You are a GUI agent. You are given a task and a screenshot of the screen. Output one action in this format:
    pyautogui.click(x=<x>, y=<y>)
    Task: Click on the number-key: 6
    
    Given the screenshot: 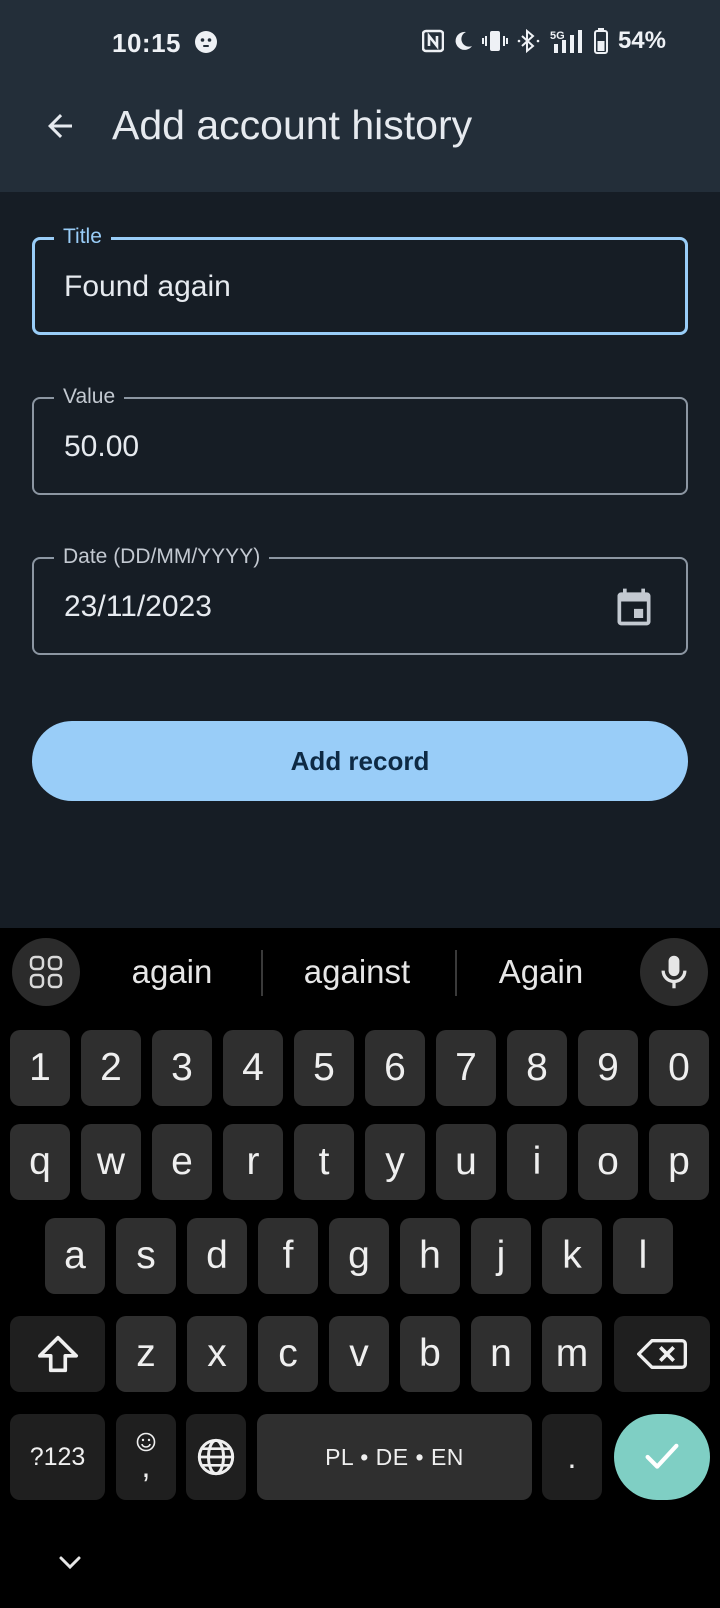 What is the action you would take?
    pyautogui.click(x=395, y=1068)
    